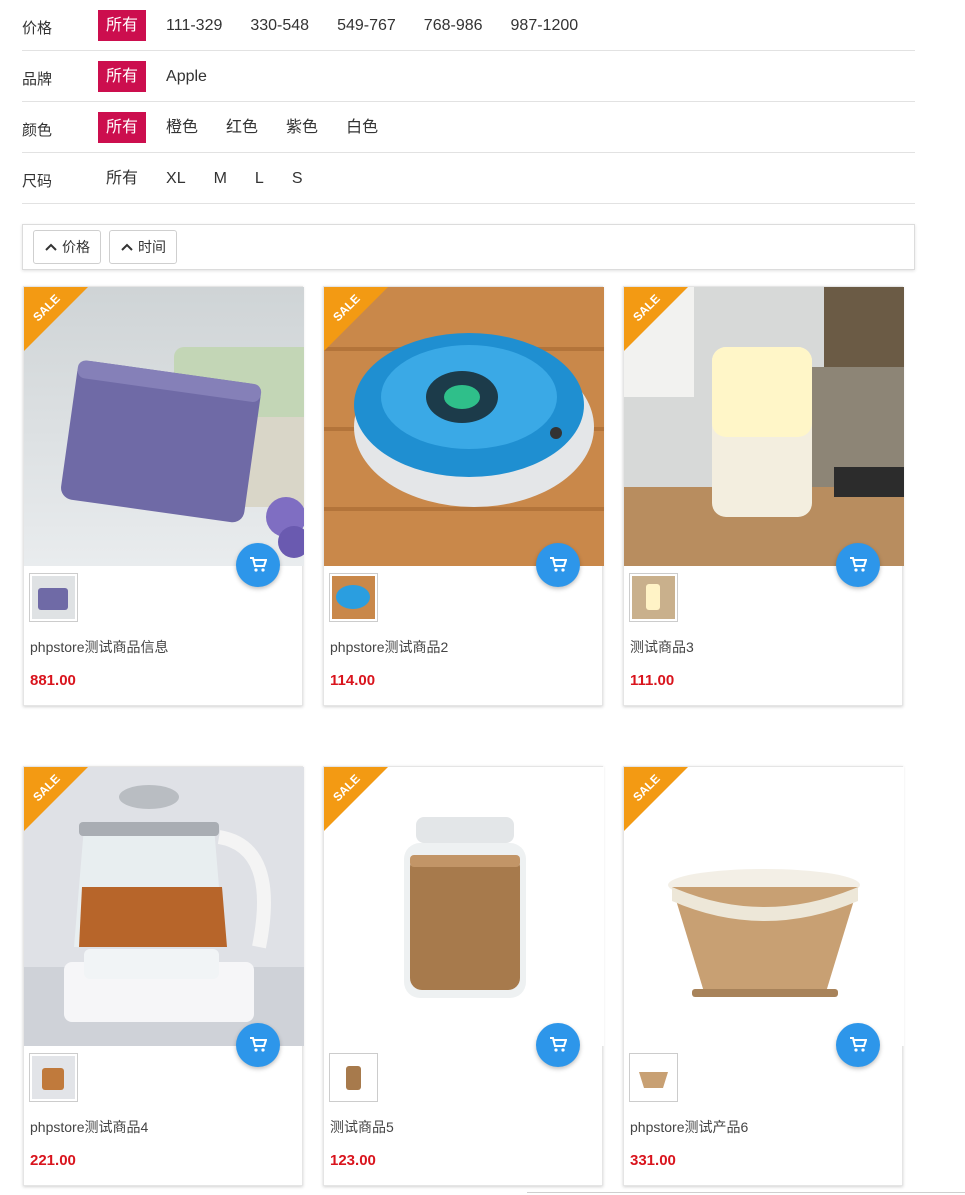 The width and height of the screenshot is (965, 1195). What do you see at coordinates (362, 1127) in the screenshot?
I see `product-name: 测试商品5` at bounding box center [362, 1127].